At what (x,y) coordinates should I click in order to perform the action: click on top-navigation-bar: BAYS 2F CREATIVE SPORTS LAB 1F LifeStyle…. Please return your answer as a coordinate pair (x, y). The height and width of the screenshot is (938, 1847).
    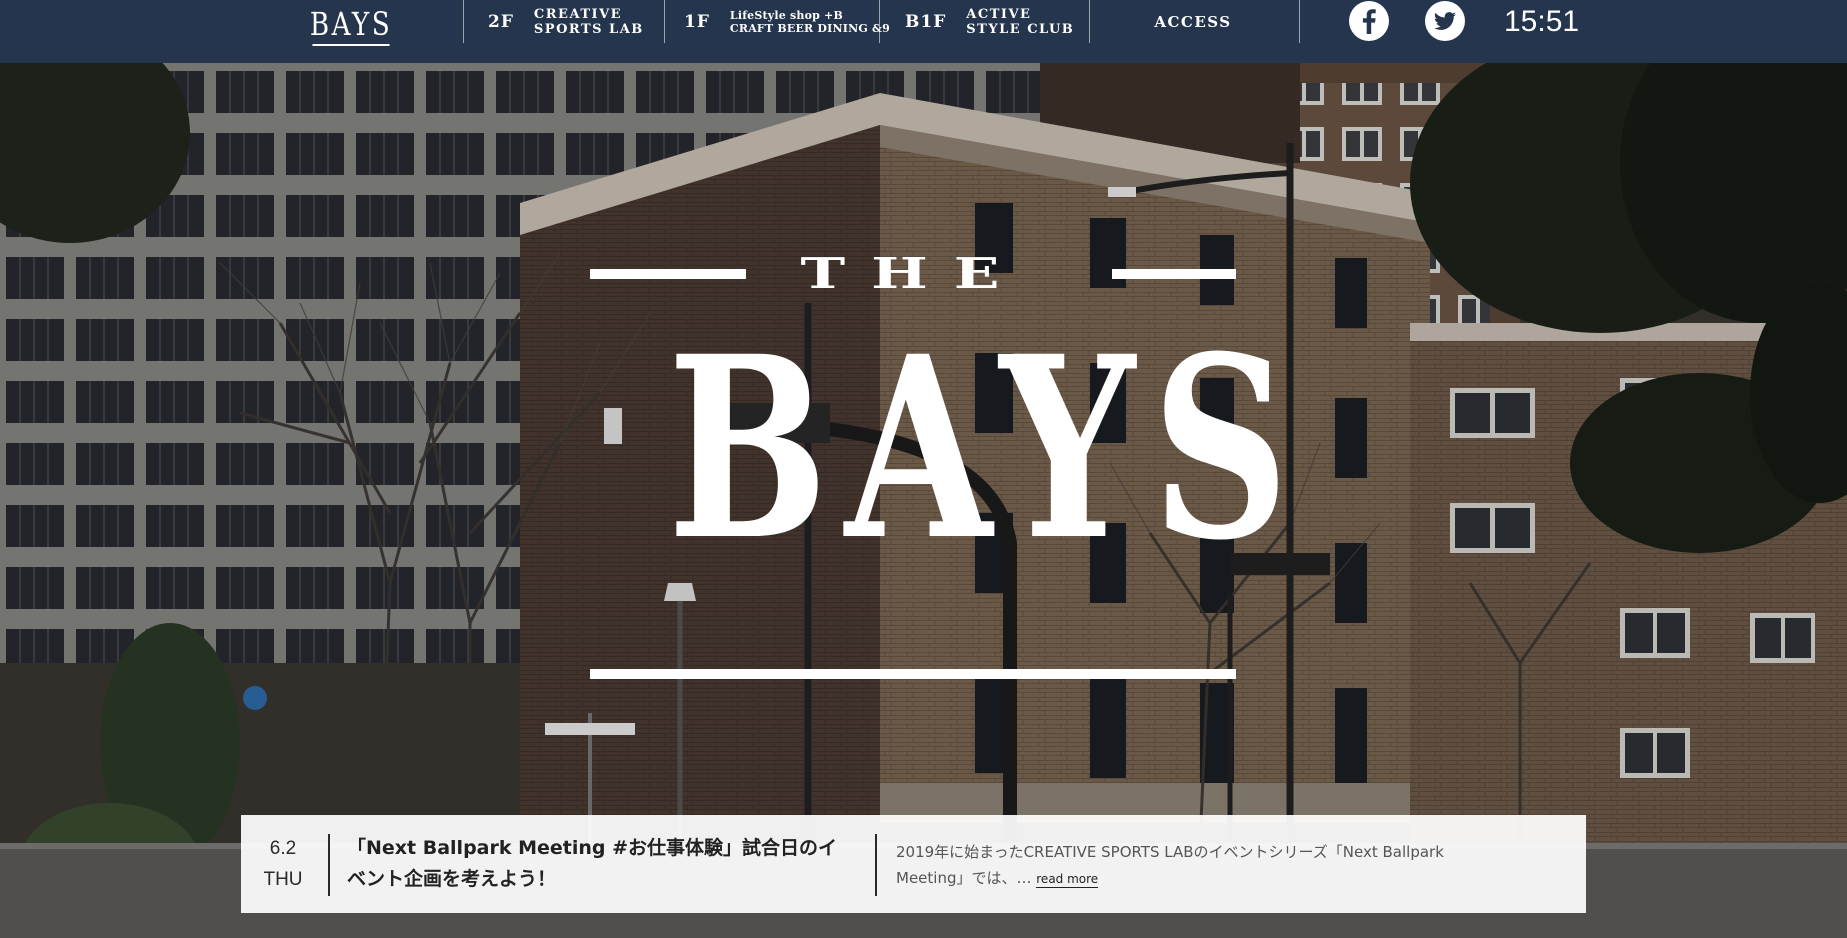
    Looking at the image, I should click on (923, 31).